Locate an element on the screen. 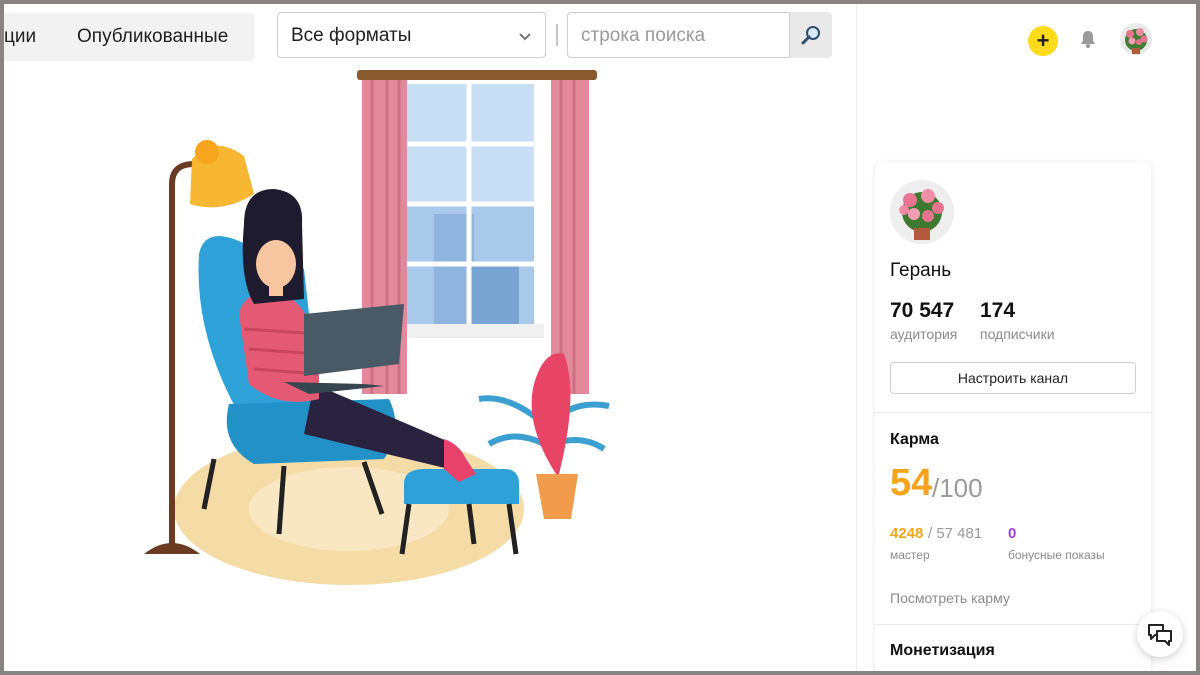 Image resolution: width=1200 pixels, height=675 pixels. karma-level: мастер is located at coordinates (910, 555).